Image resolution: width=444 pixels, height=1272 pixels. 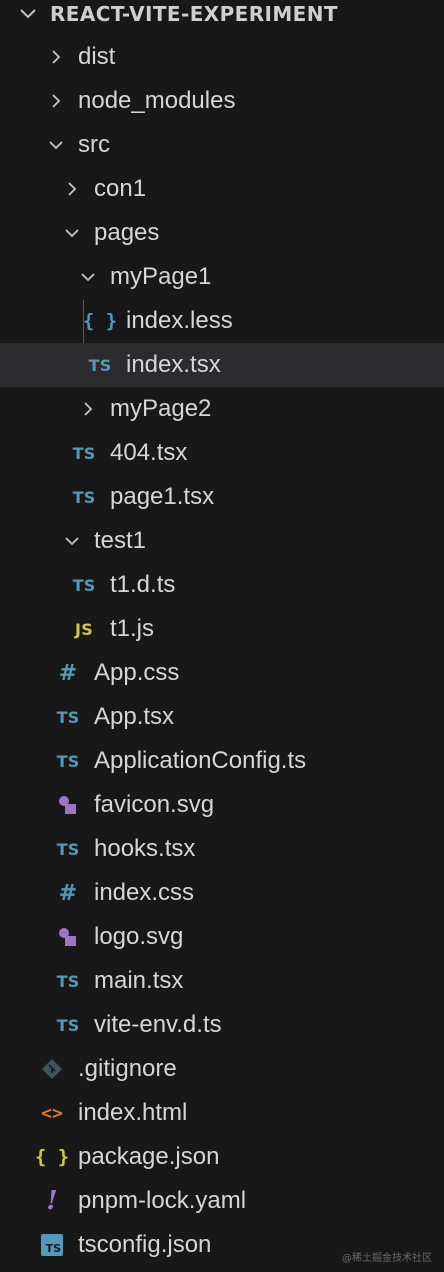 What do you see at coordinates (145, 848) in the screenshot?
I see `file-label: hooks.tsx` at bounding box center [145, 848].